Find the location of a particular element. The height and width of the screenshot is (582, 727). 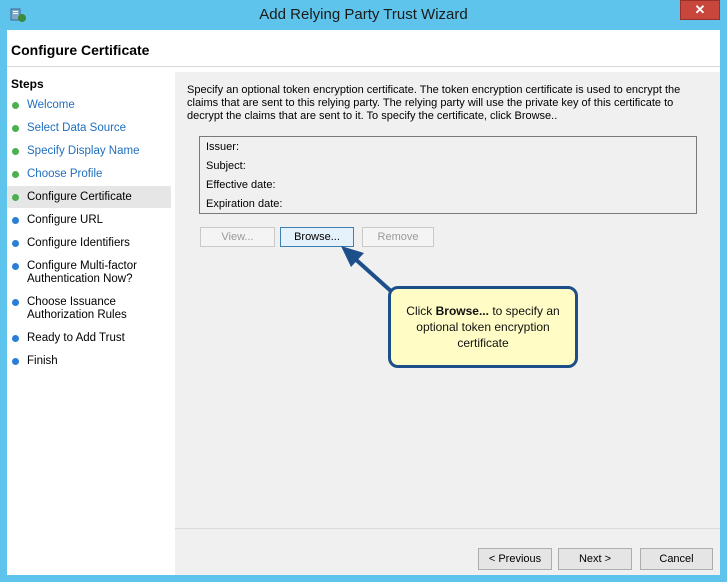

callout-arrow-icon is located at coordinates (367, 270).